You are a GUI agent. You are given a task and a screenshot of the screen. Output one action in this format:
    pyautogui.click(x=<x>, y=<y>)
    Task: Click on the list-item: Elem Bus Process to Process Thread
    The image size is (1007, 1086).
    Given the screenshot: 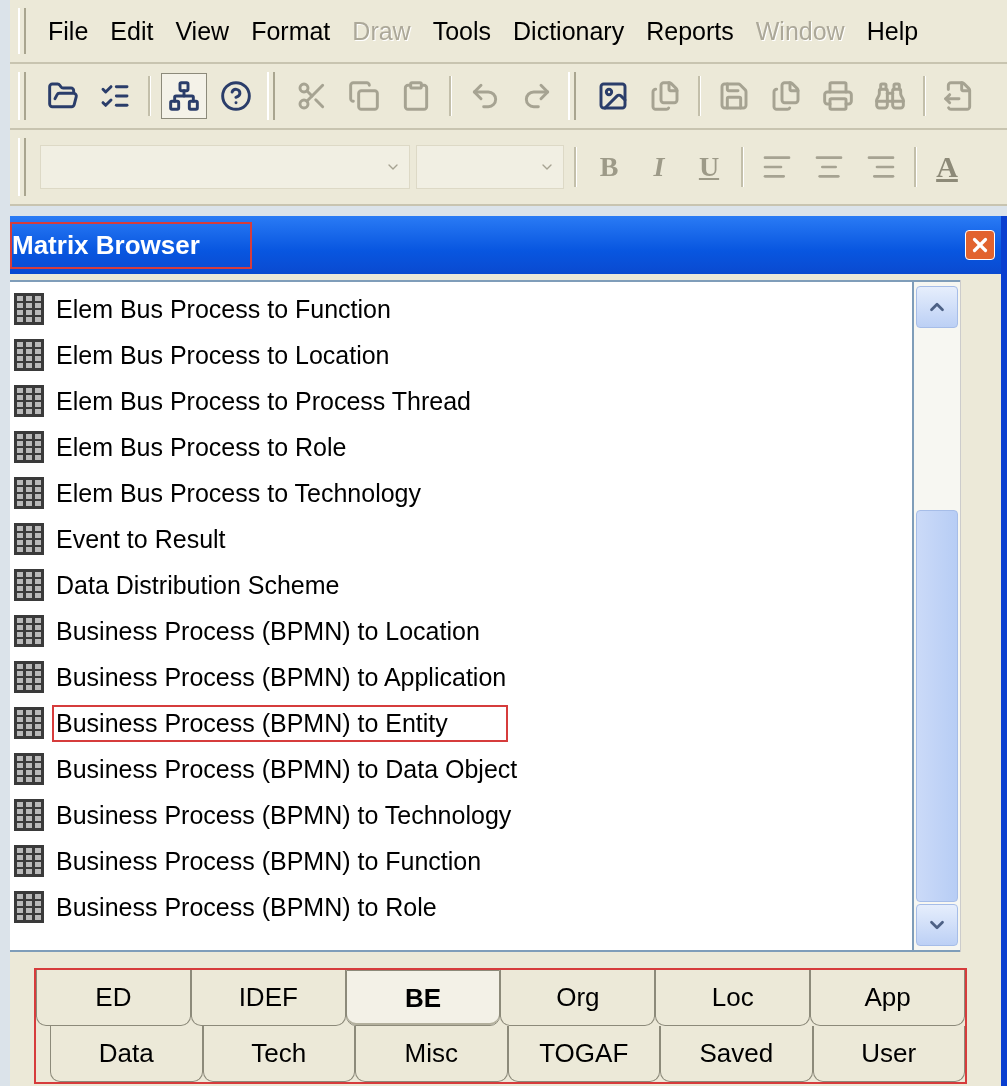 What is the action you would take?
    pyautogui.click(x=291, y=401)
    